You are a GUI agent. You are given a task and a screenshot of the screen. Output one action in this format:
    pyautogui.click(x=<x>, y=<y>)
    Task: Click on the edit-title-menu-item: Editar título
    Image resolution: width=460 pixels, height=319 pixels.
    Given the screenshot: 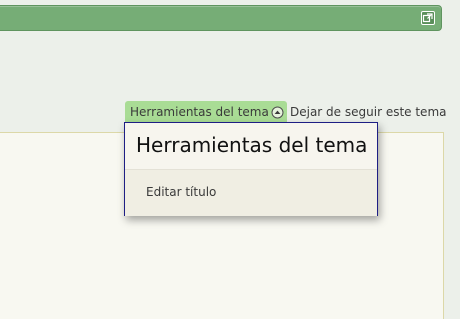 What is the action you would take?
    pyautogui.click(x=261, y=192)
    